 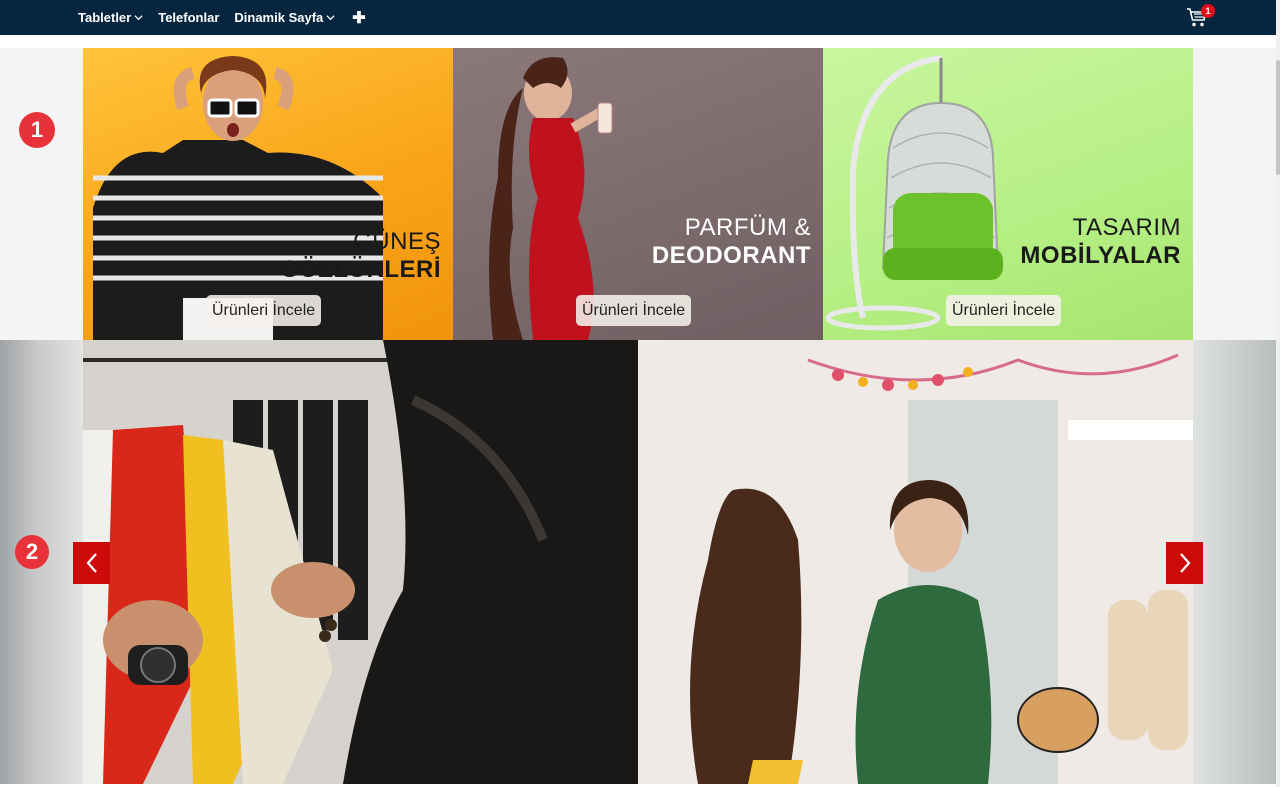 What do you see at coordinates (1234, 562) in the screenshot?
I see `slider-peek-next-image` at bounding box center [1234, 562].